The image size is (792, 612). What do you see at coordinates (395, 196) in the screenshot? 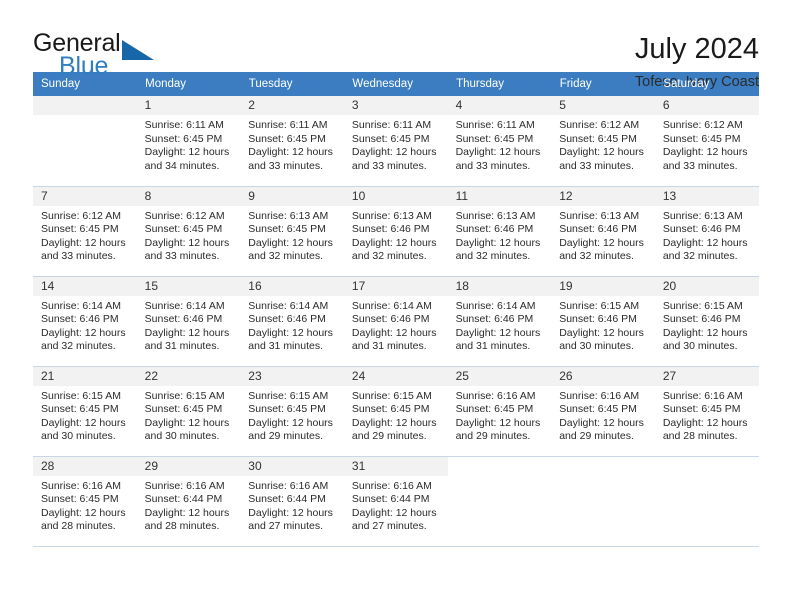
I see `day-number: 10` at bounding box center [395, 196].